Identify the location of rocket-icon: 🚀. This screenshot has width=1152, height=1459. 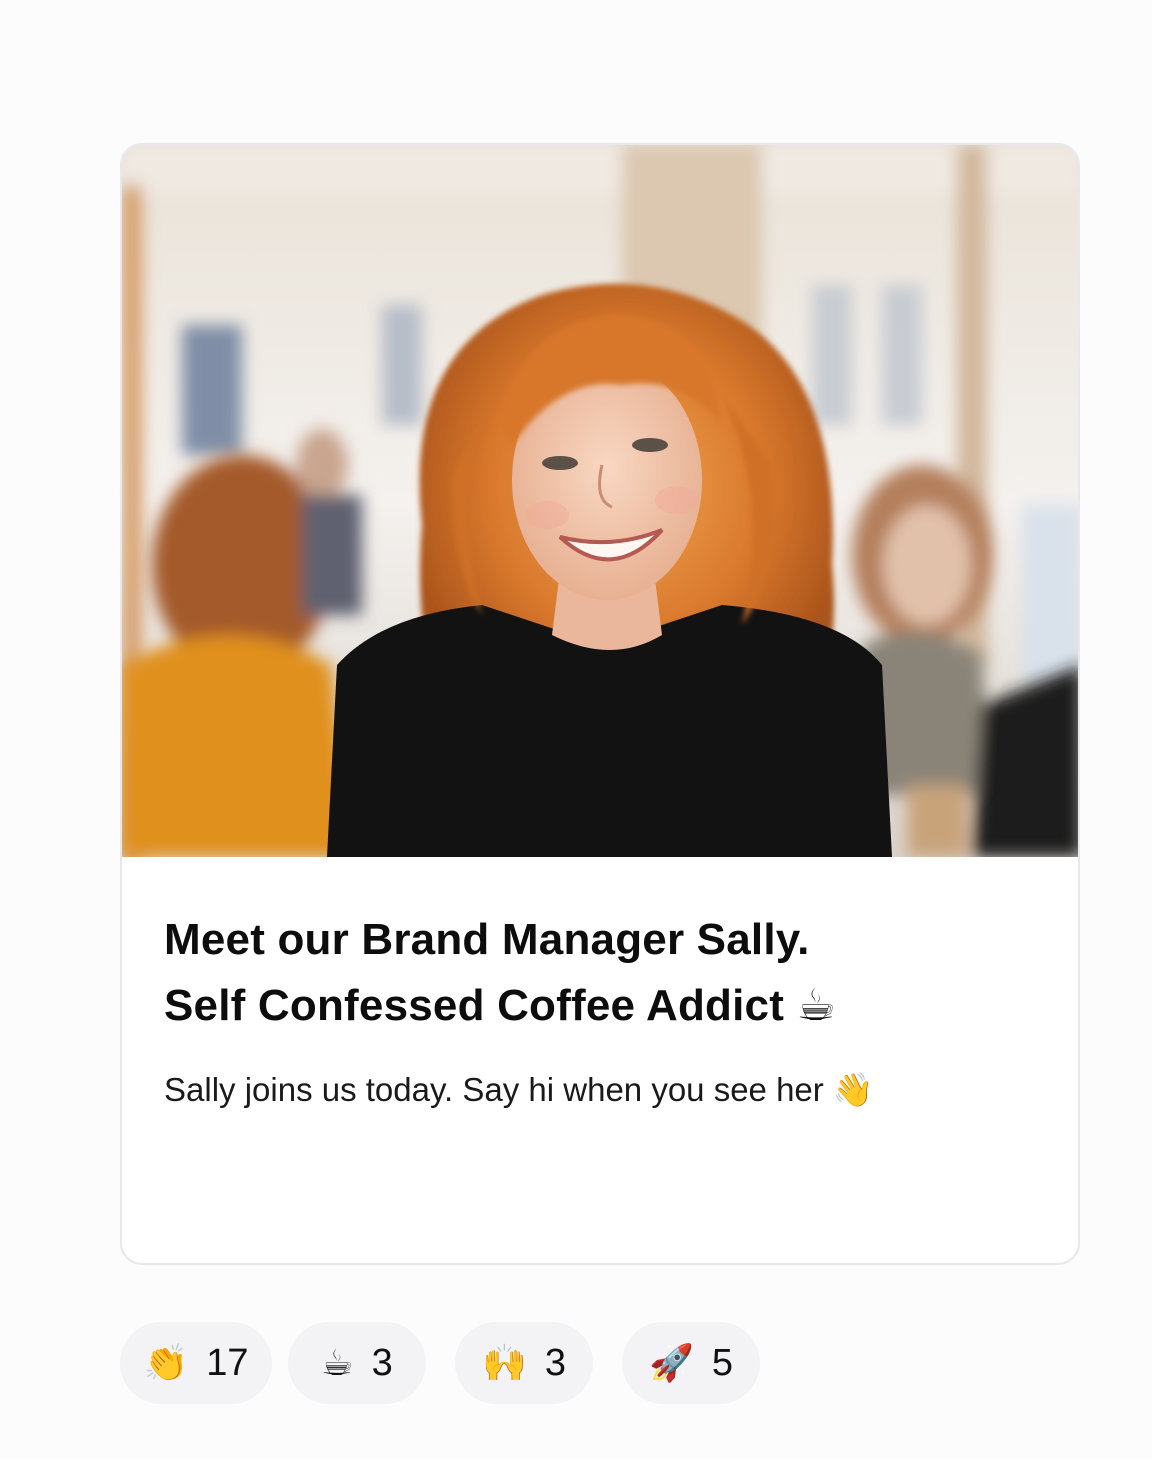
(671, 1362).